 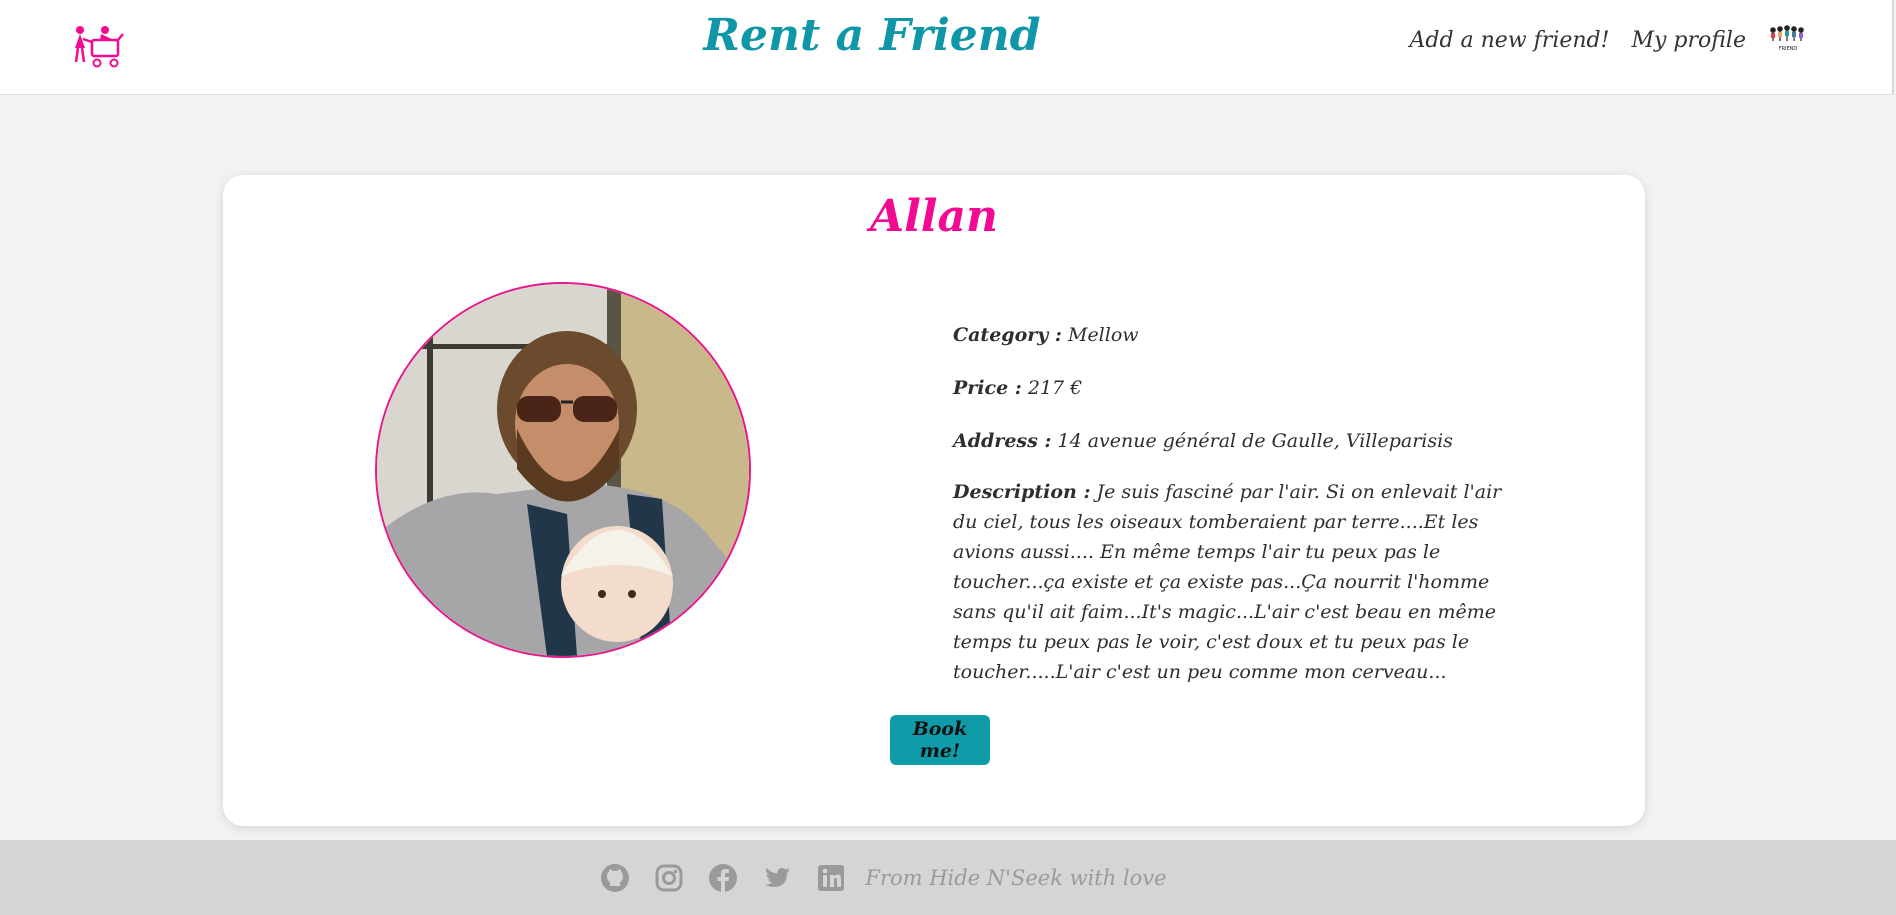 I want to click on category-label: Category :, so click(x=1007, y=335).